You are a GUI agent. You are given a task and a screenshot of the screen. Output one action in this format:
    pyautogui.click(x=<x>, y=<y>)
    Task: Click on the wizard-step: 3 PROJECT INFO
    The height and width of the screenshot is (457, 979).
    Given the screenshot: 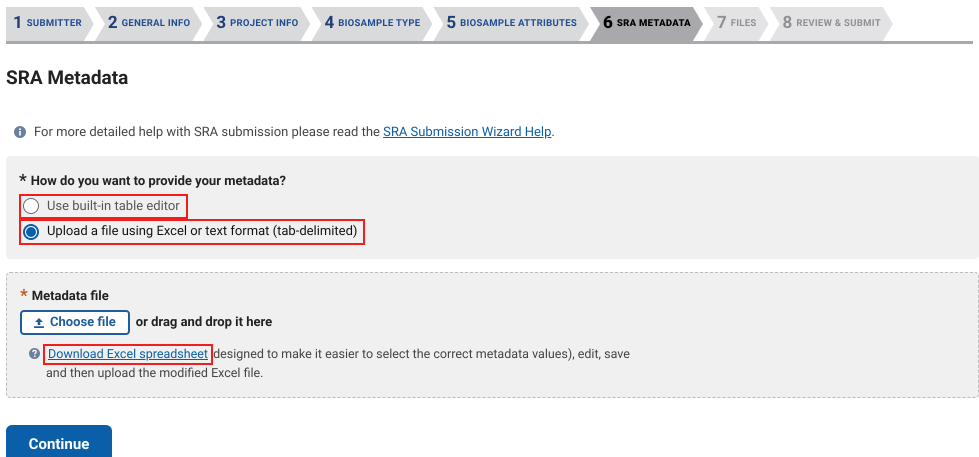 What is the action you would take?
    pyautogui.click(x=256, y=24)
    